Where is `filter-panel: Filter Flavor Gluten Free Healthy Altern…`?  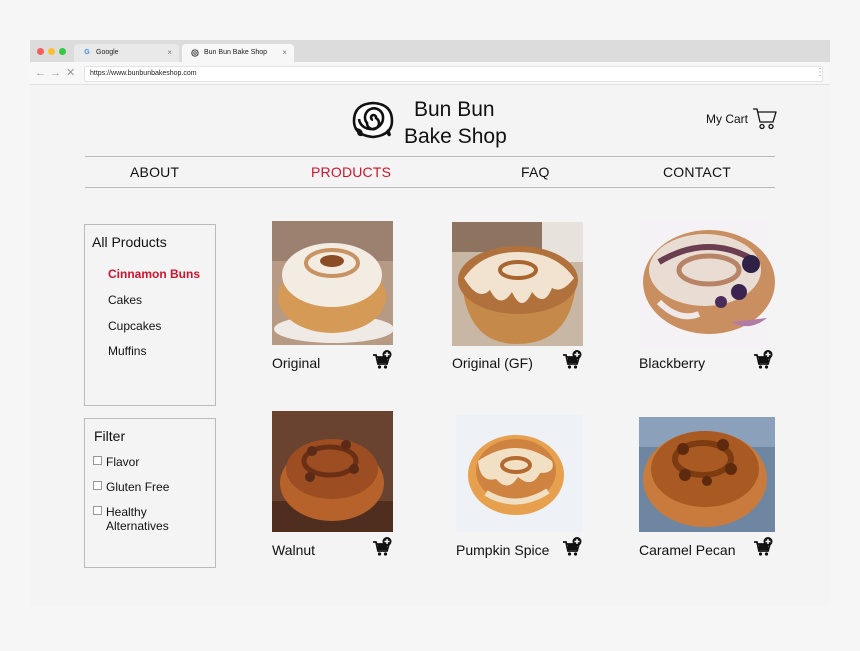
filter-panel: Filter Flavor Gluten Free Healthy Altern… is located at coordinates (150, 493).